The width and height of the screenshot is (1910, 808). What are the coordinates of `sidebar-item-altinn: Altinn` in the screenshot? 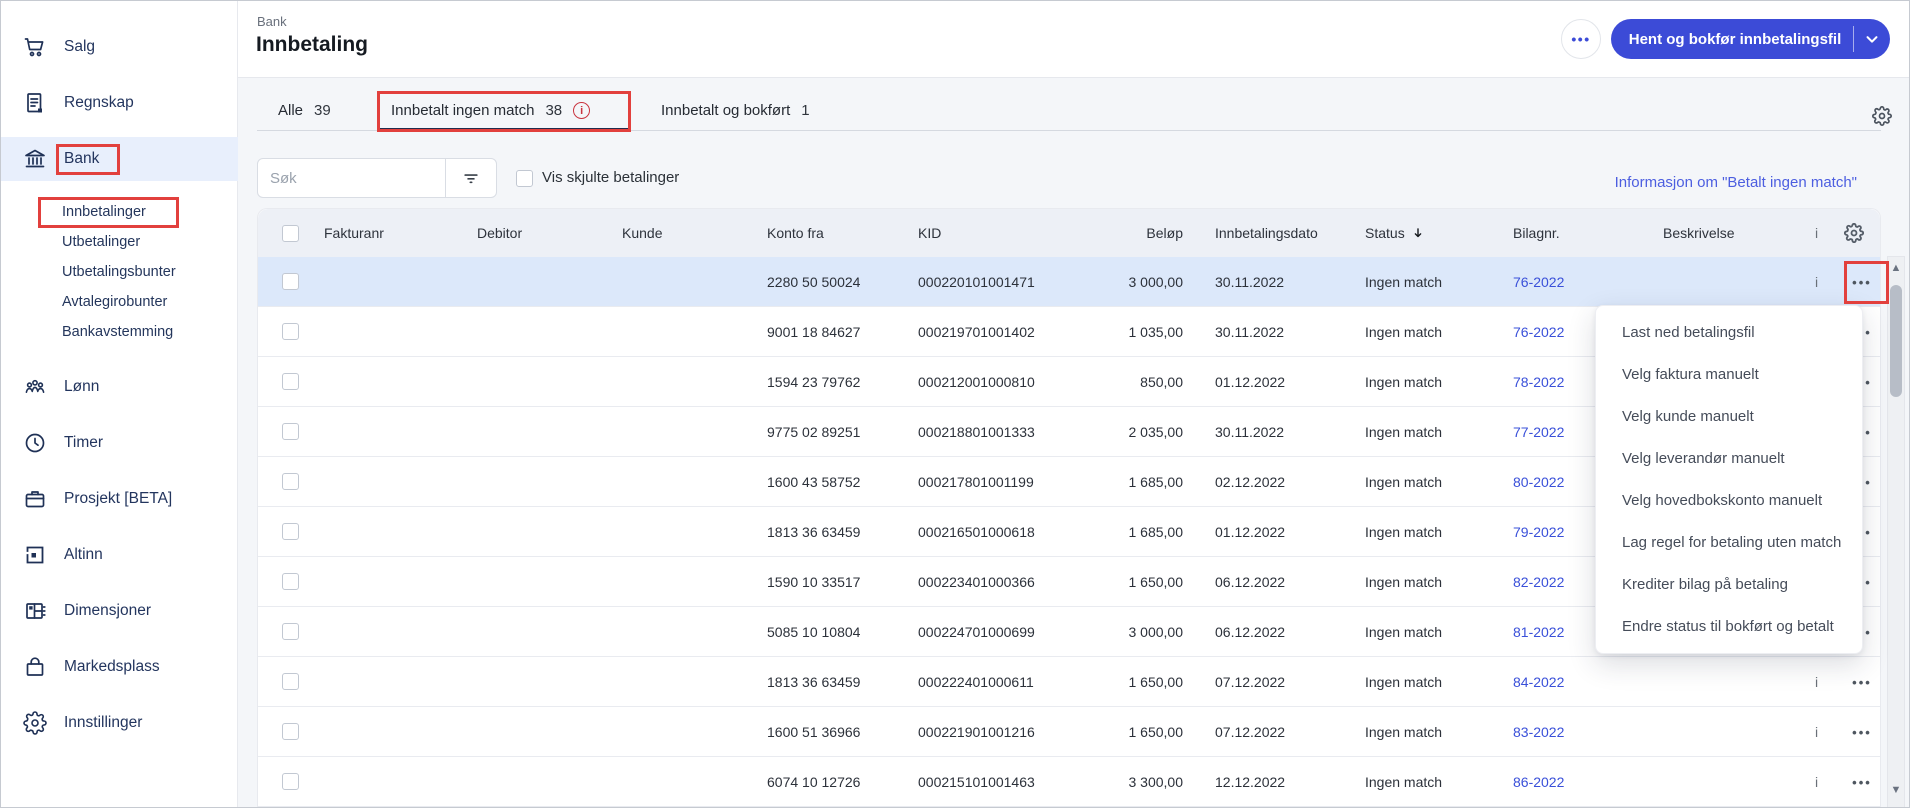 It's located at (119, 555).